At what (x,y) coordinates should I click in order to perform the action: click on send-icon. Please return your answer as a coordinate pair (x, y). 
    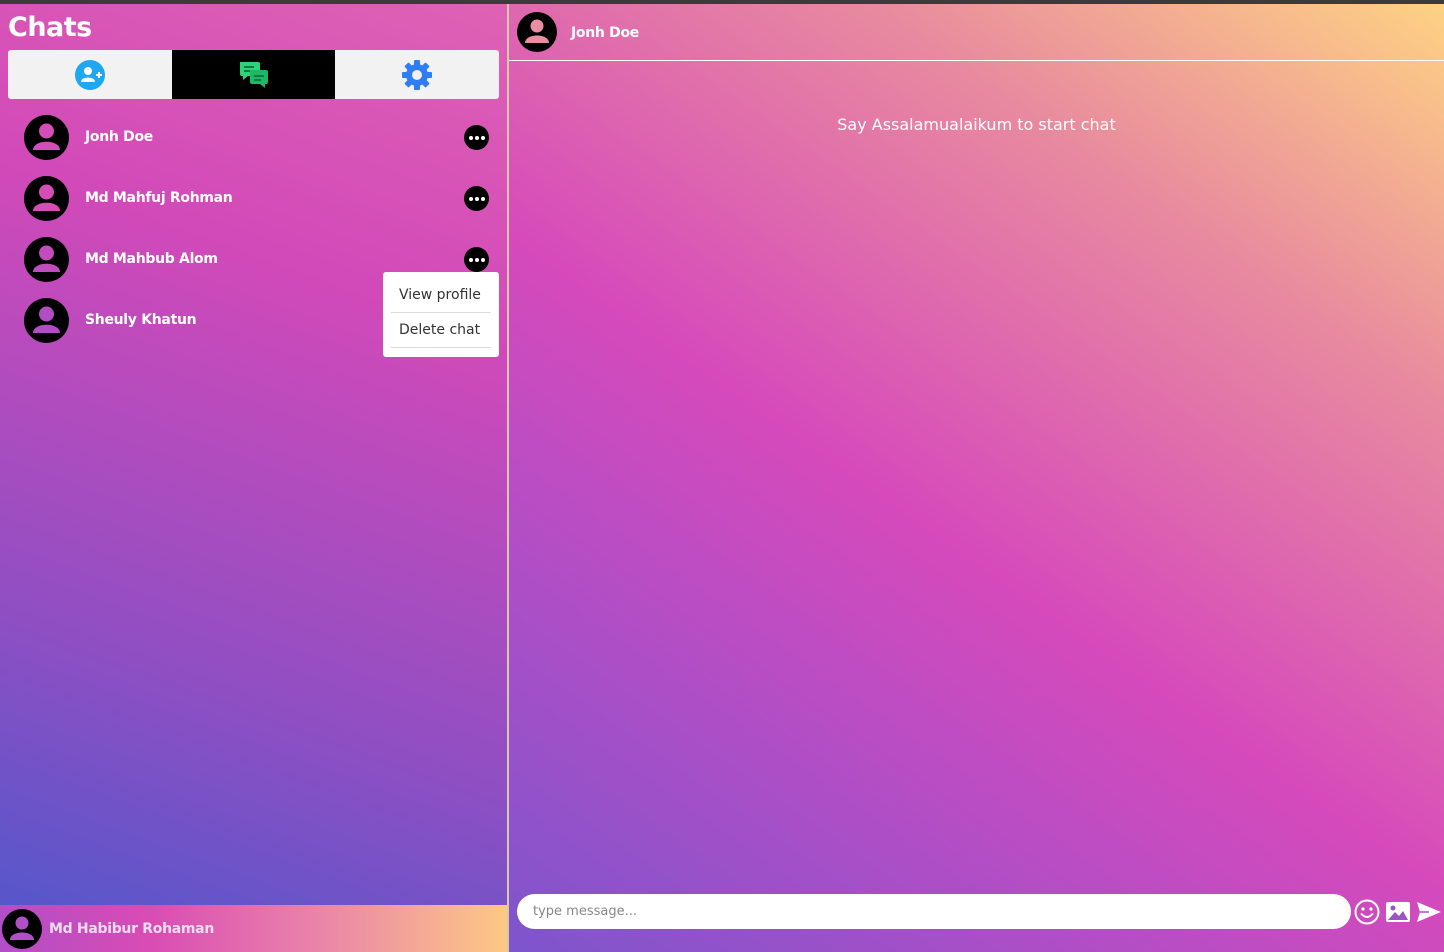
    Looking at the image, I should click on (1429, 912).